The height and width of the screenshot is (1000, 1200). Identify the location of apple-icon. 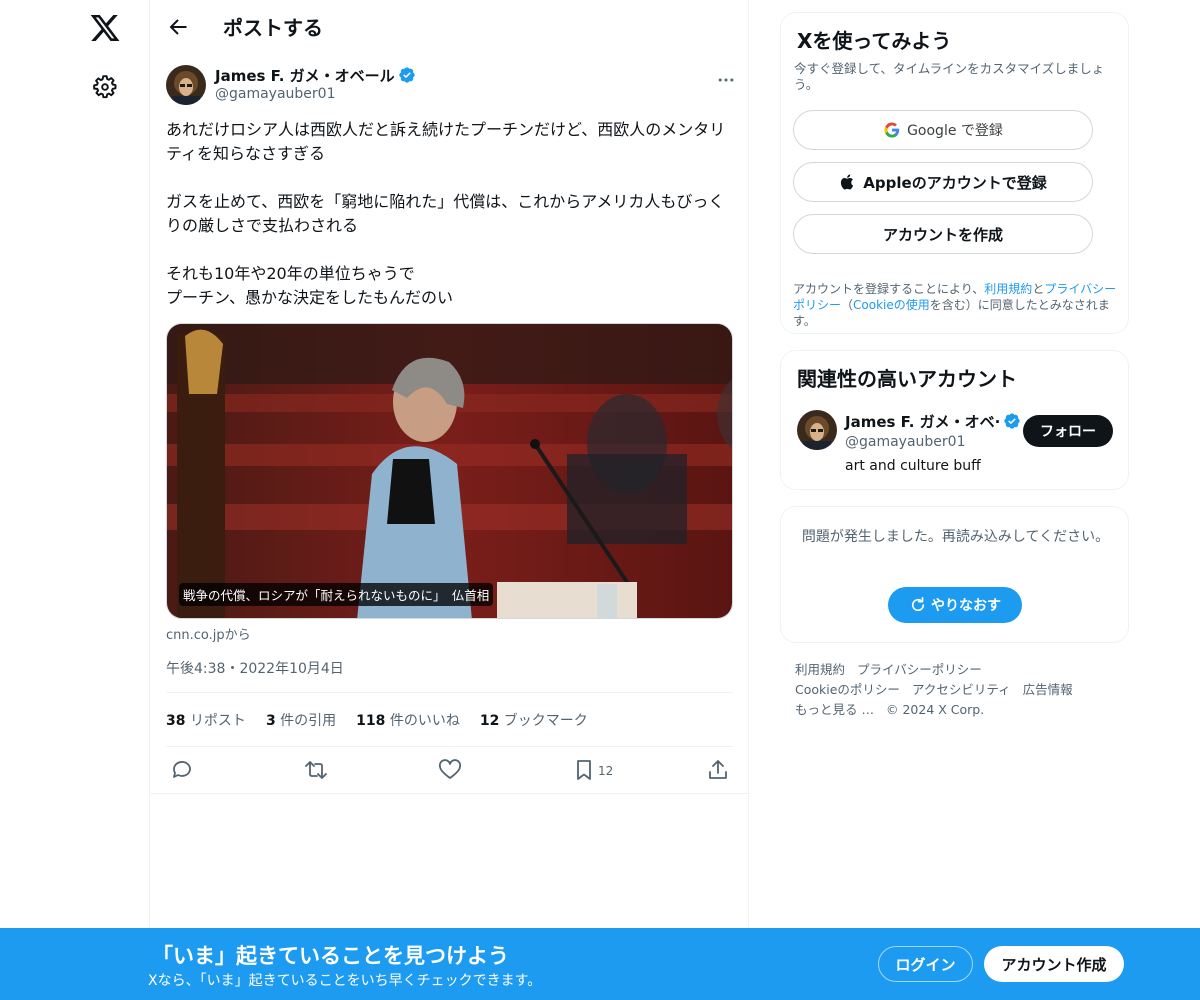
(847, 182).